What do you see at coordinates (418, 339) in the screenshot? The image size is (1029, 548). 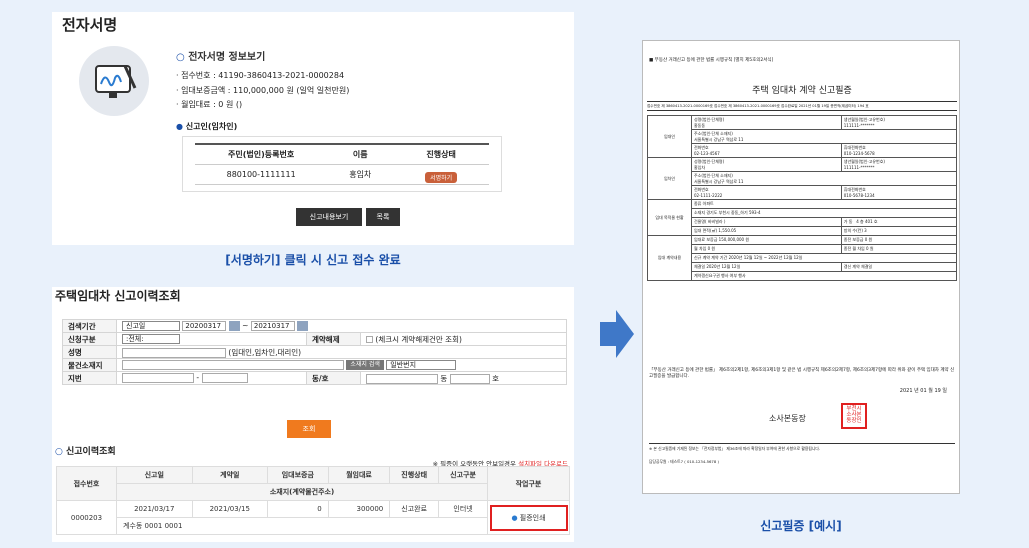 I see `cancel-check-text: (체크시 계약해제건만 조회)` at bounding box center [418, 339].